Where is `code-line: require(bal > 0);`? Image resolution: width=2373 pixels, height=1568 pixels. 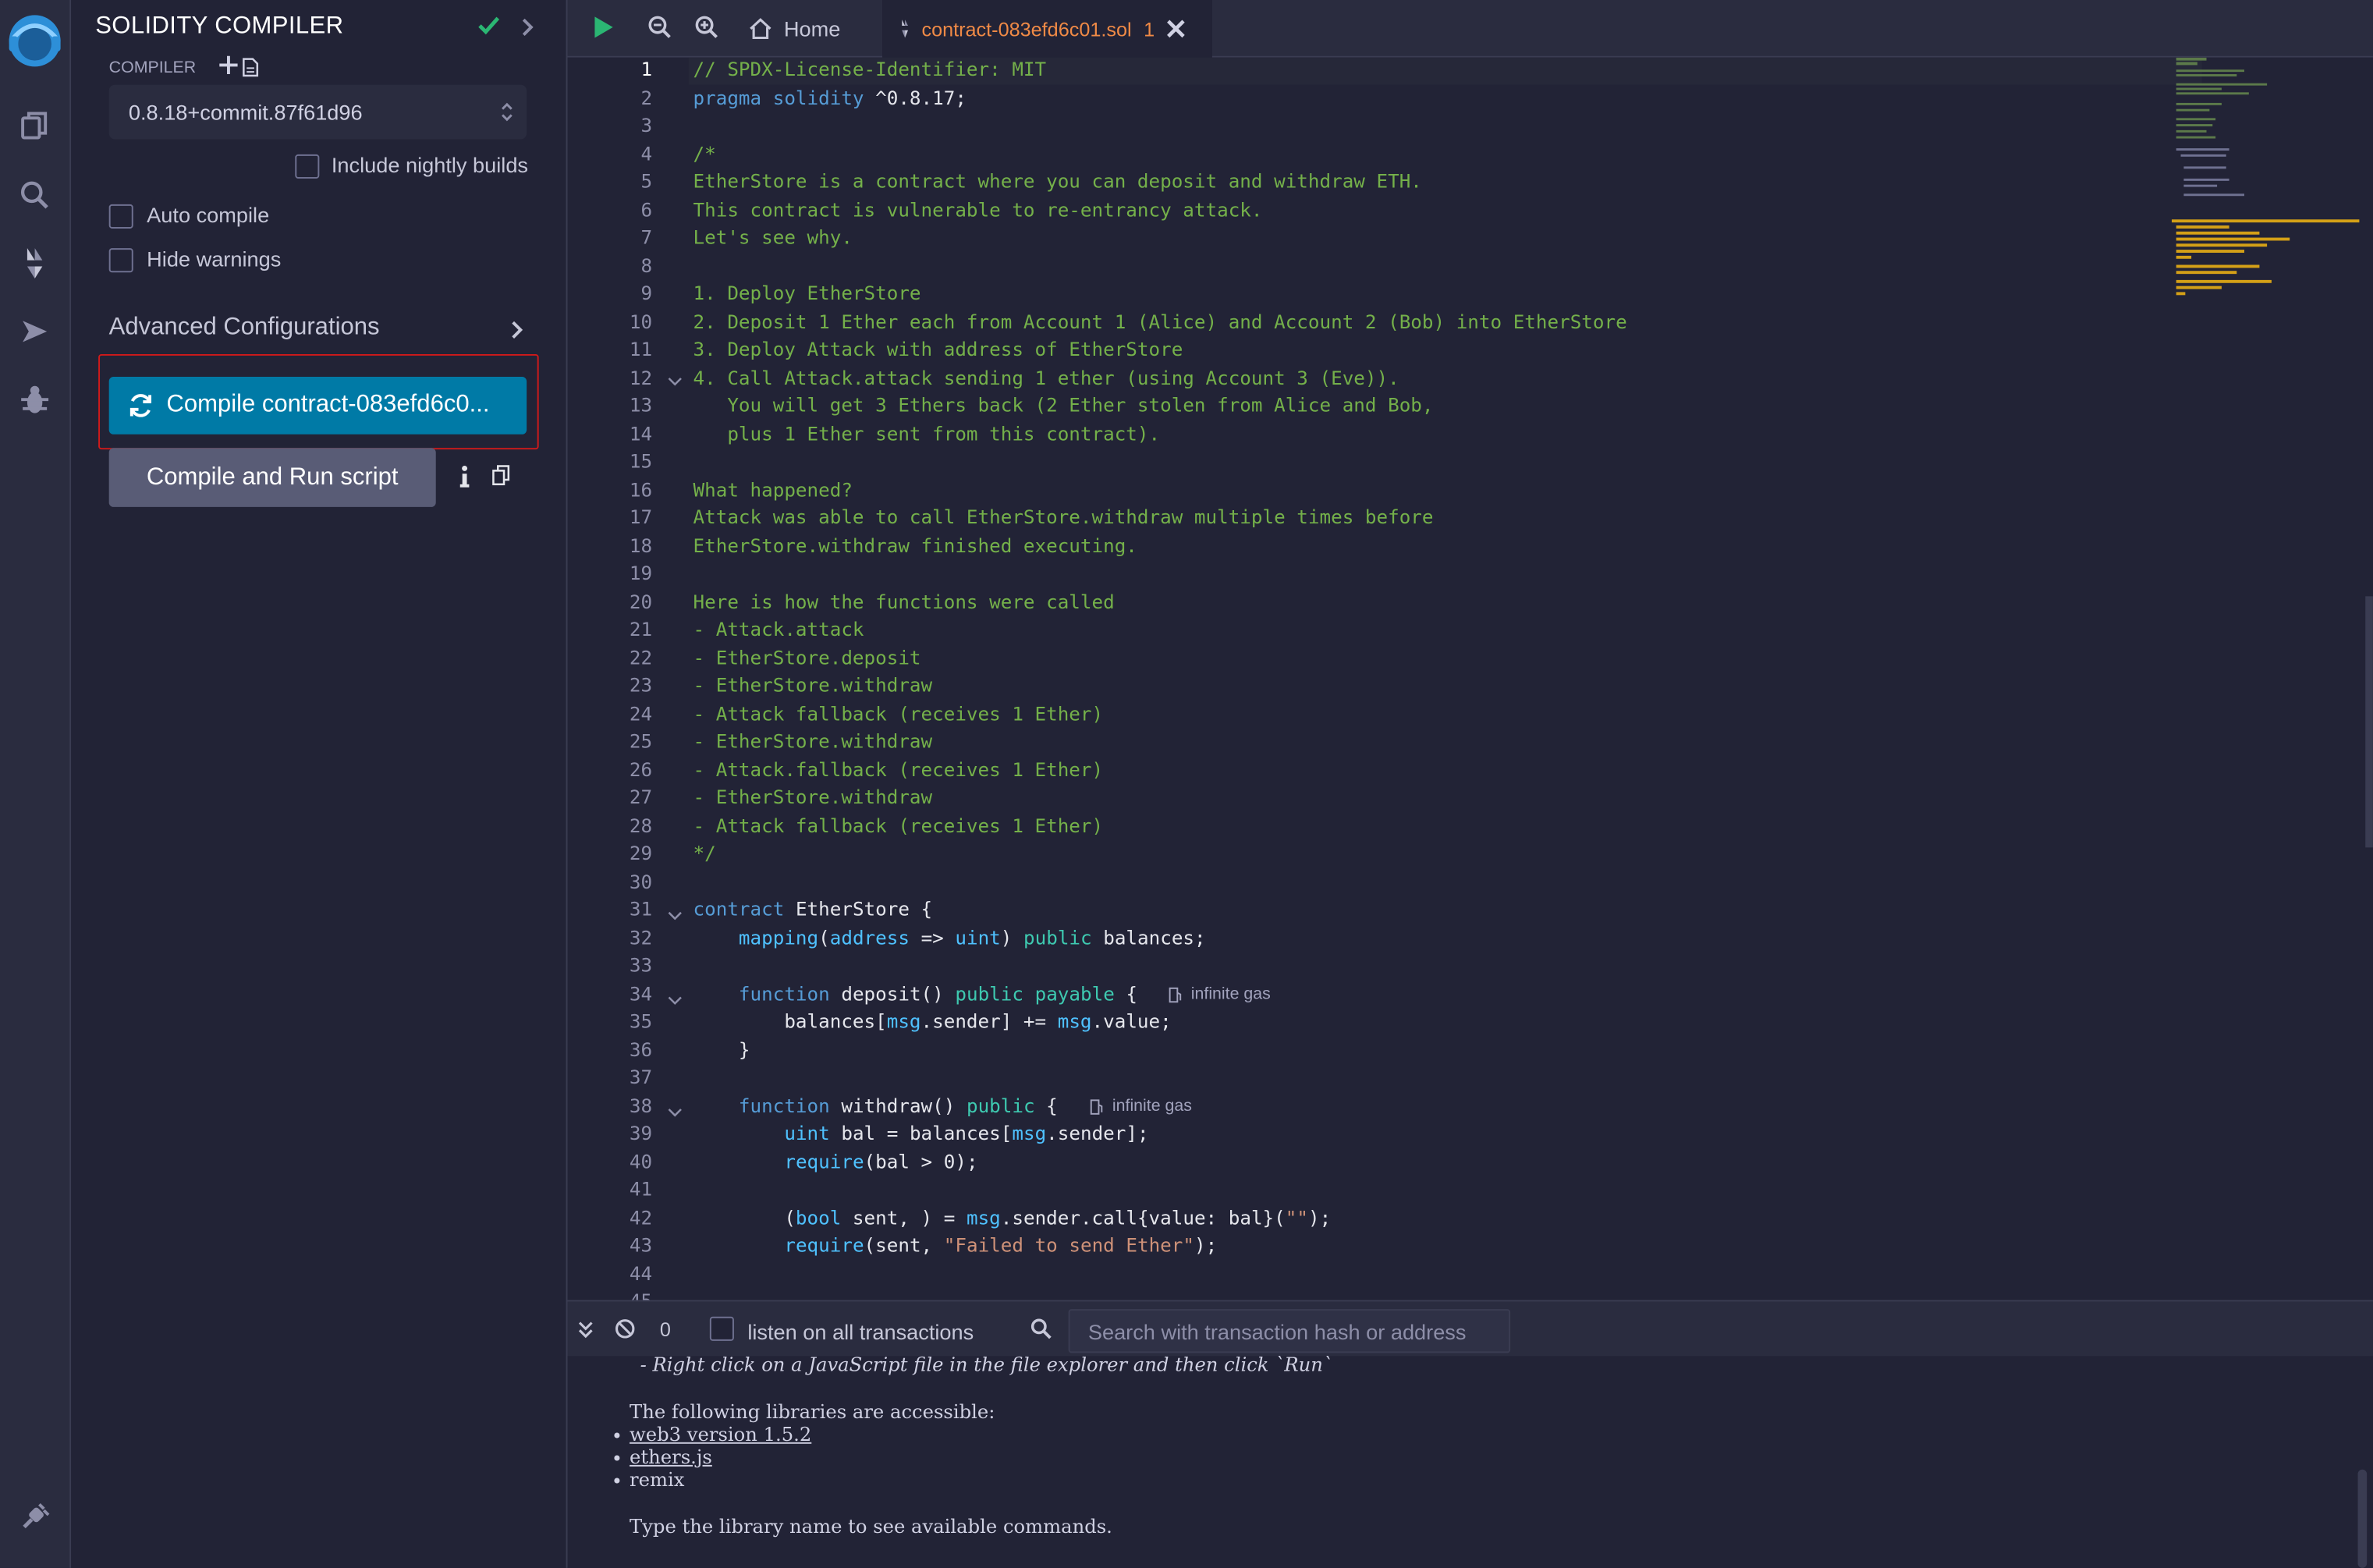
code-line: require(bal > 0); is located at coordinates (881, 1161).